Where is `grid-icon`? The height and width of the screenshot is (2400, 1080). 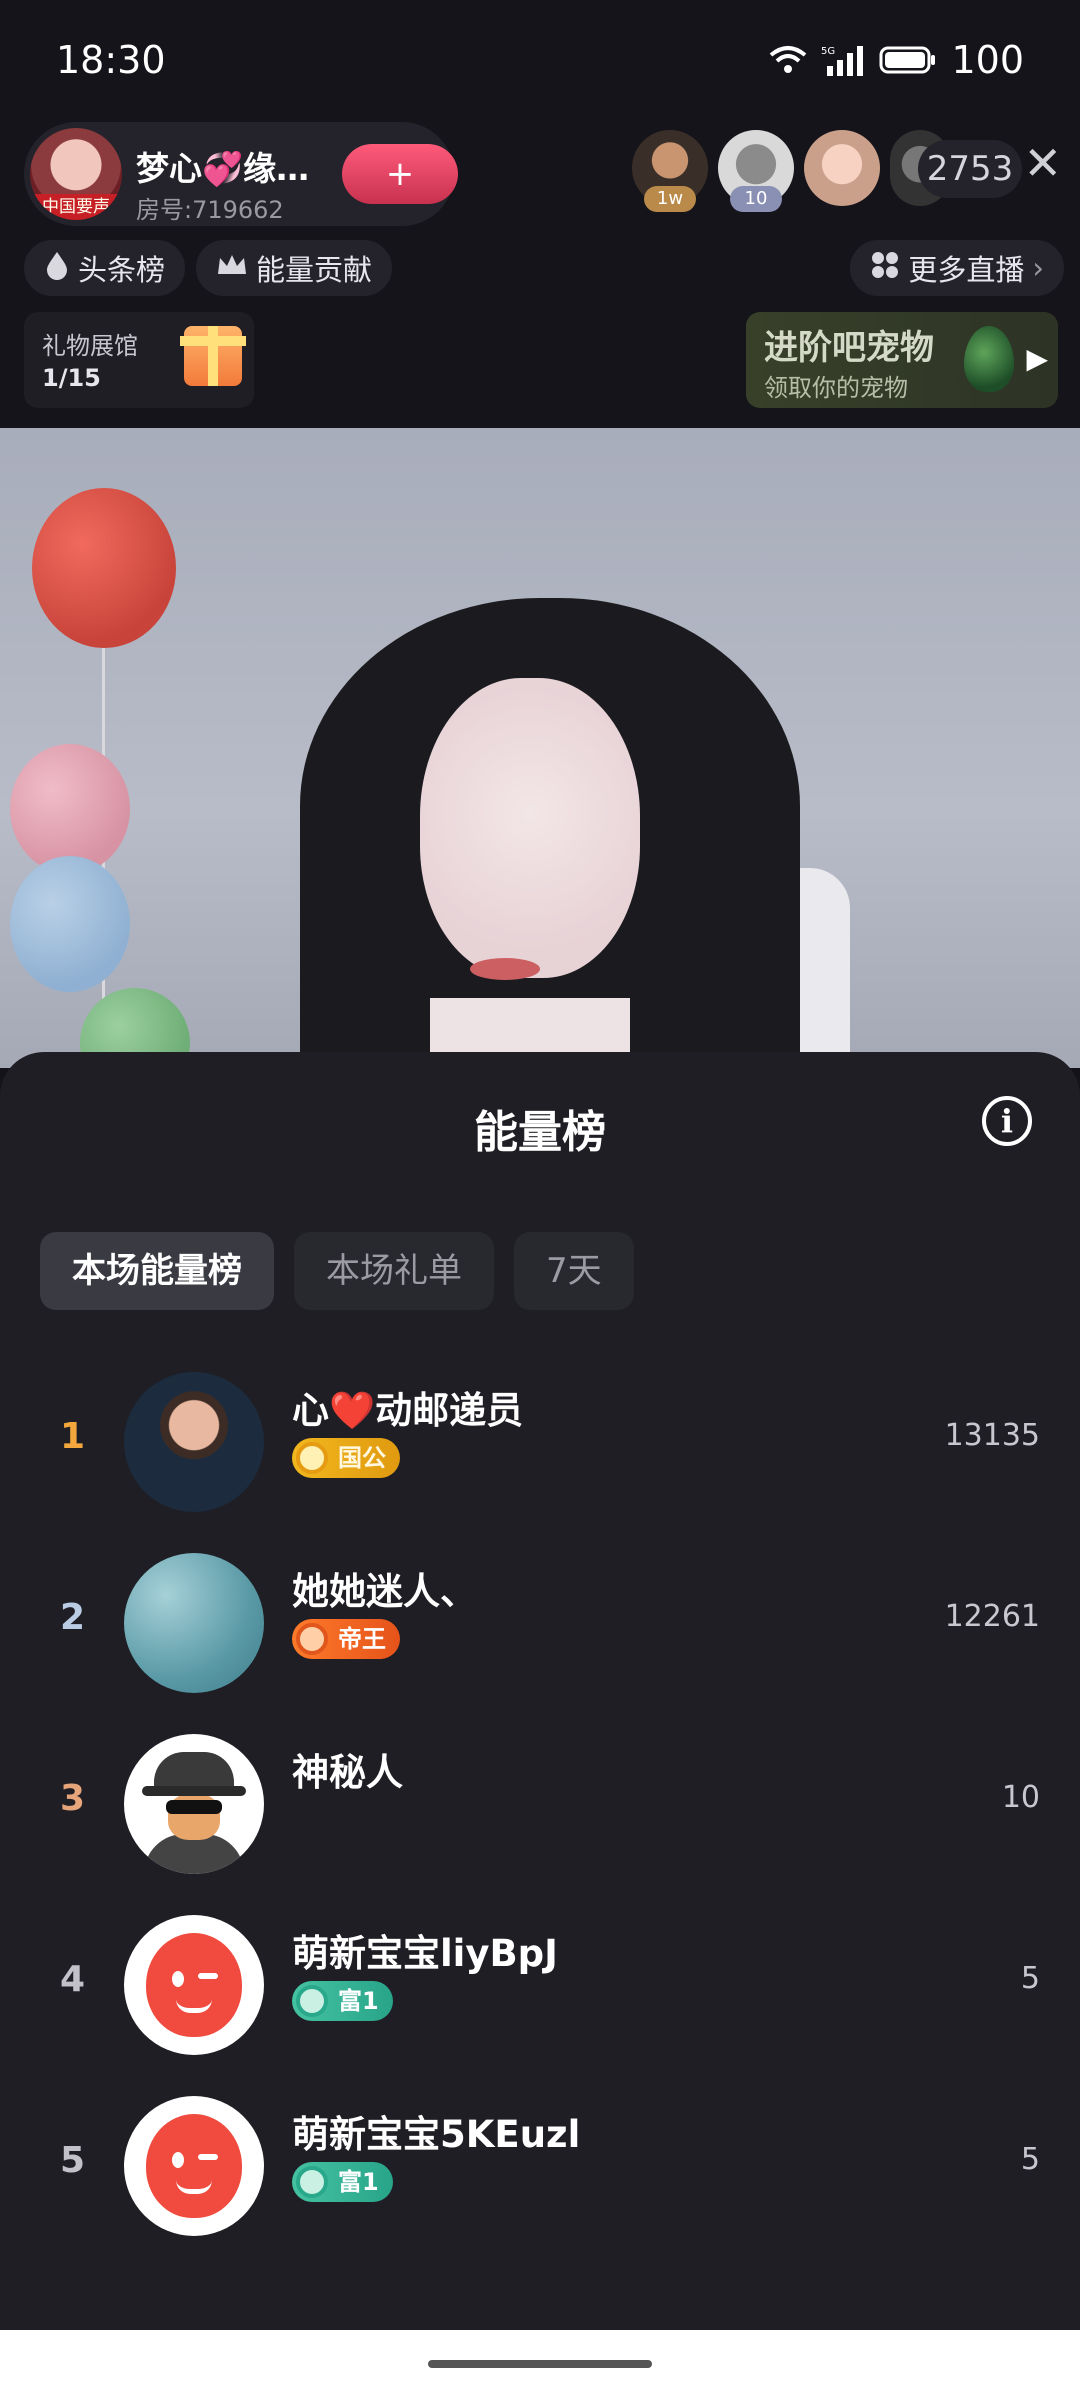
grid-icon is located at coordinates (885, 268).